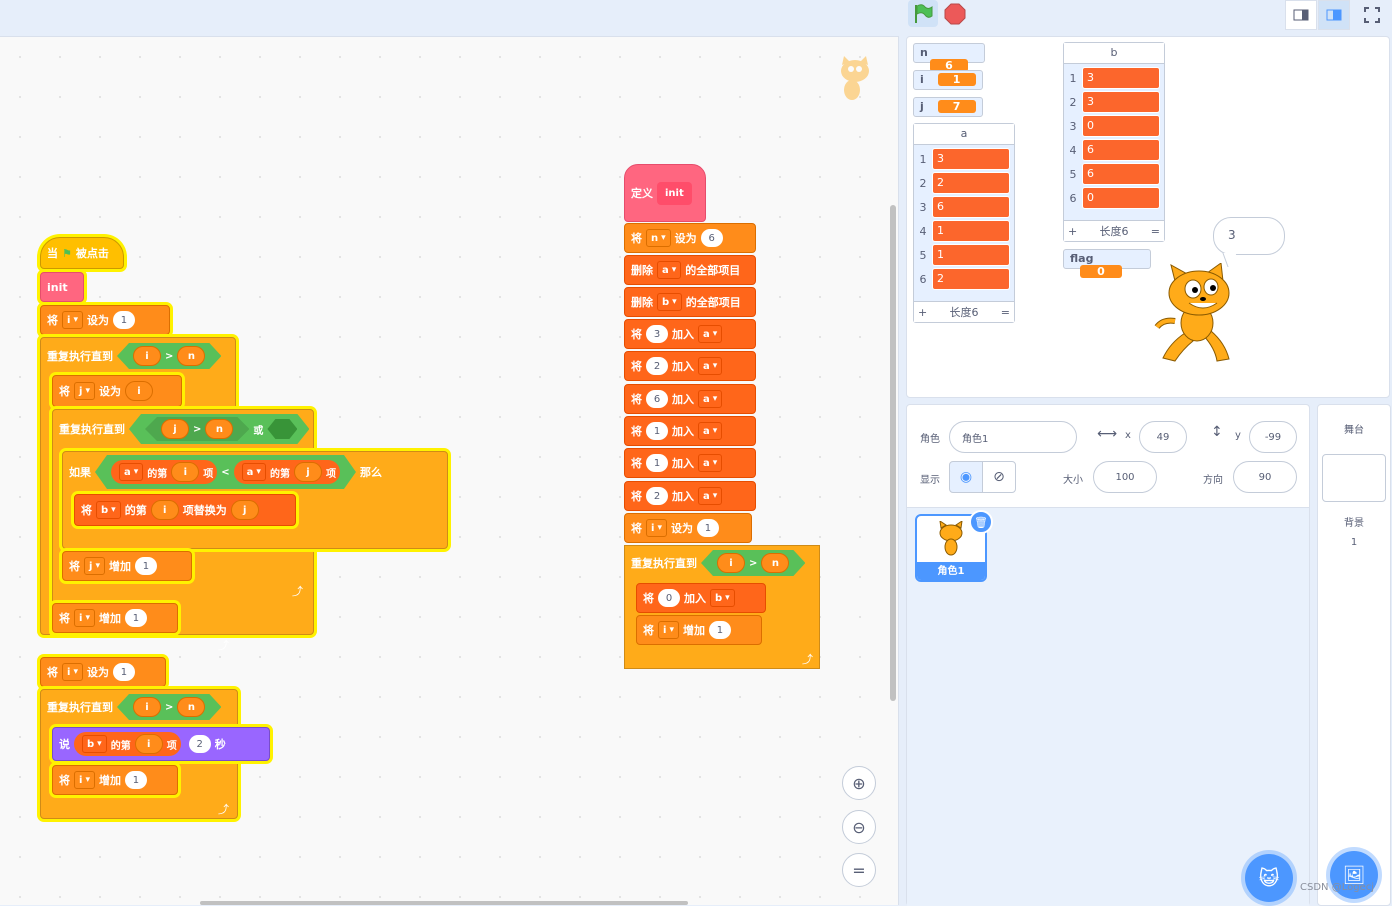 The height and width of the screenshot is (906, 1392). Describe the element at coordinates (966, 477) in the screenshot. I see `show-eye-icon: ◉` at that location.